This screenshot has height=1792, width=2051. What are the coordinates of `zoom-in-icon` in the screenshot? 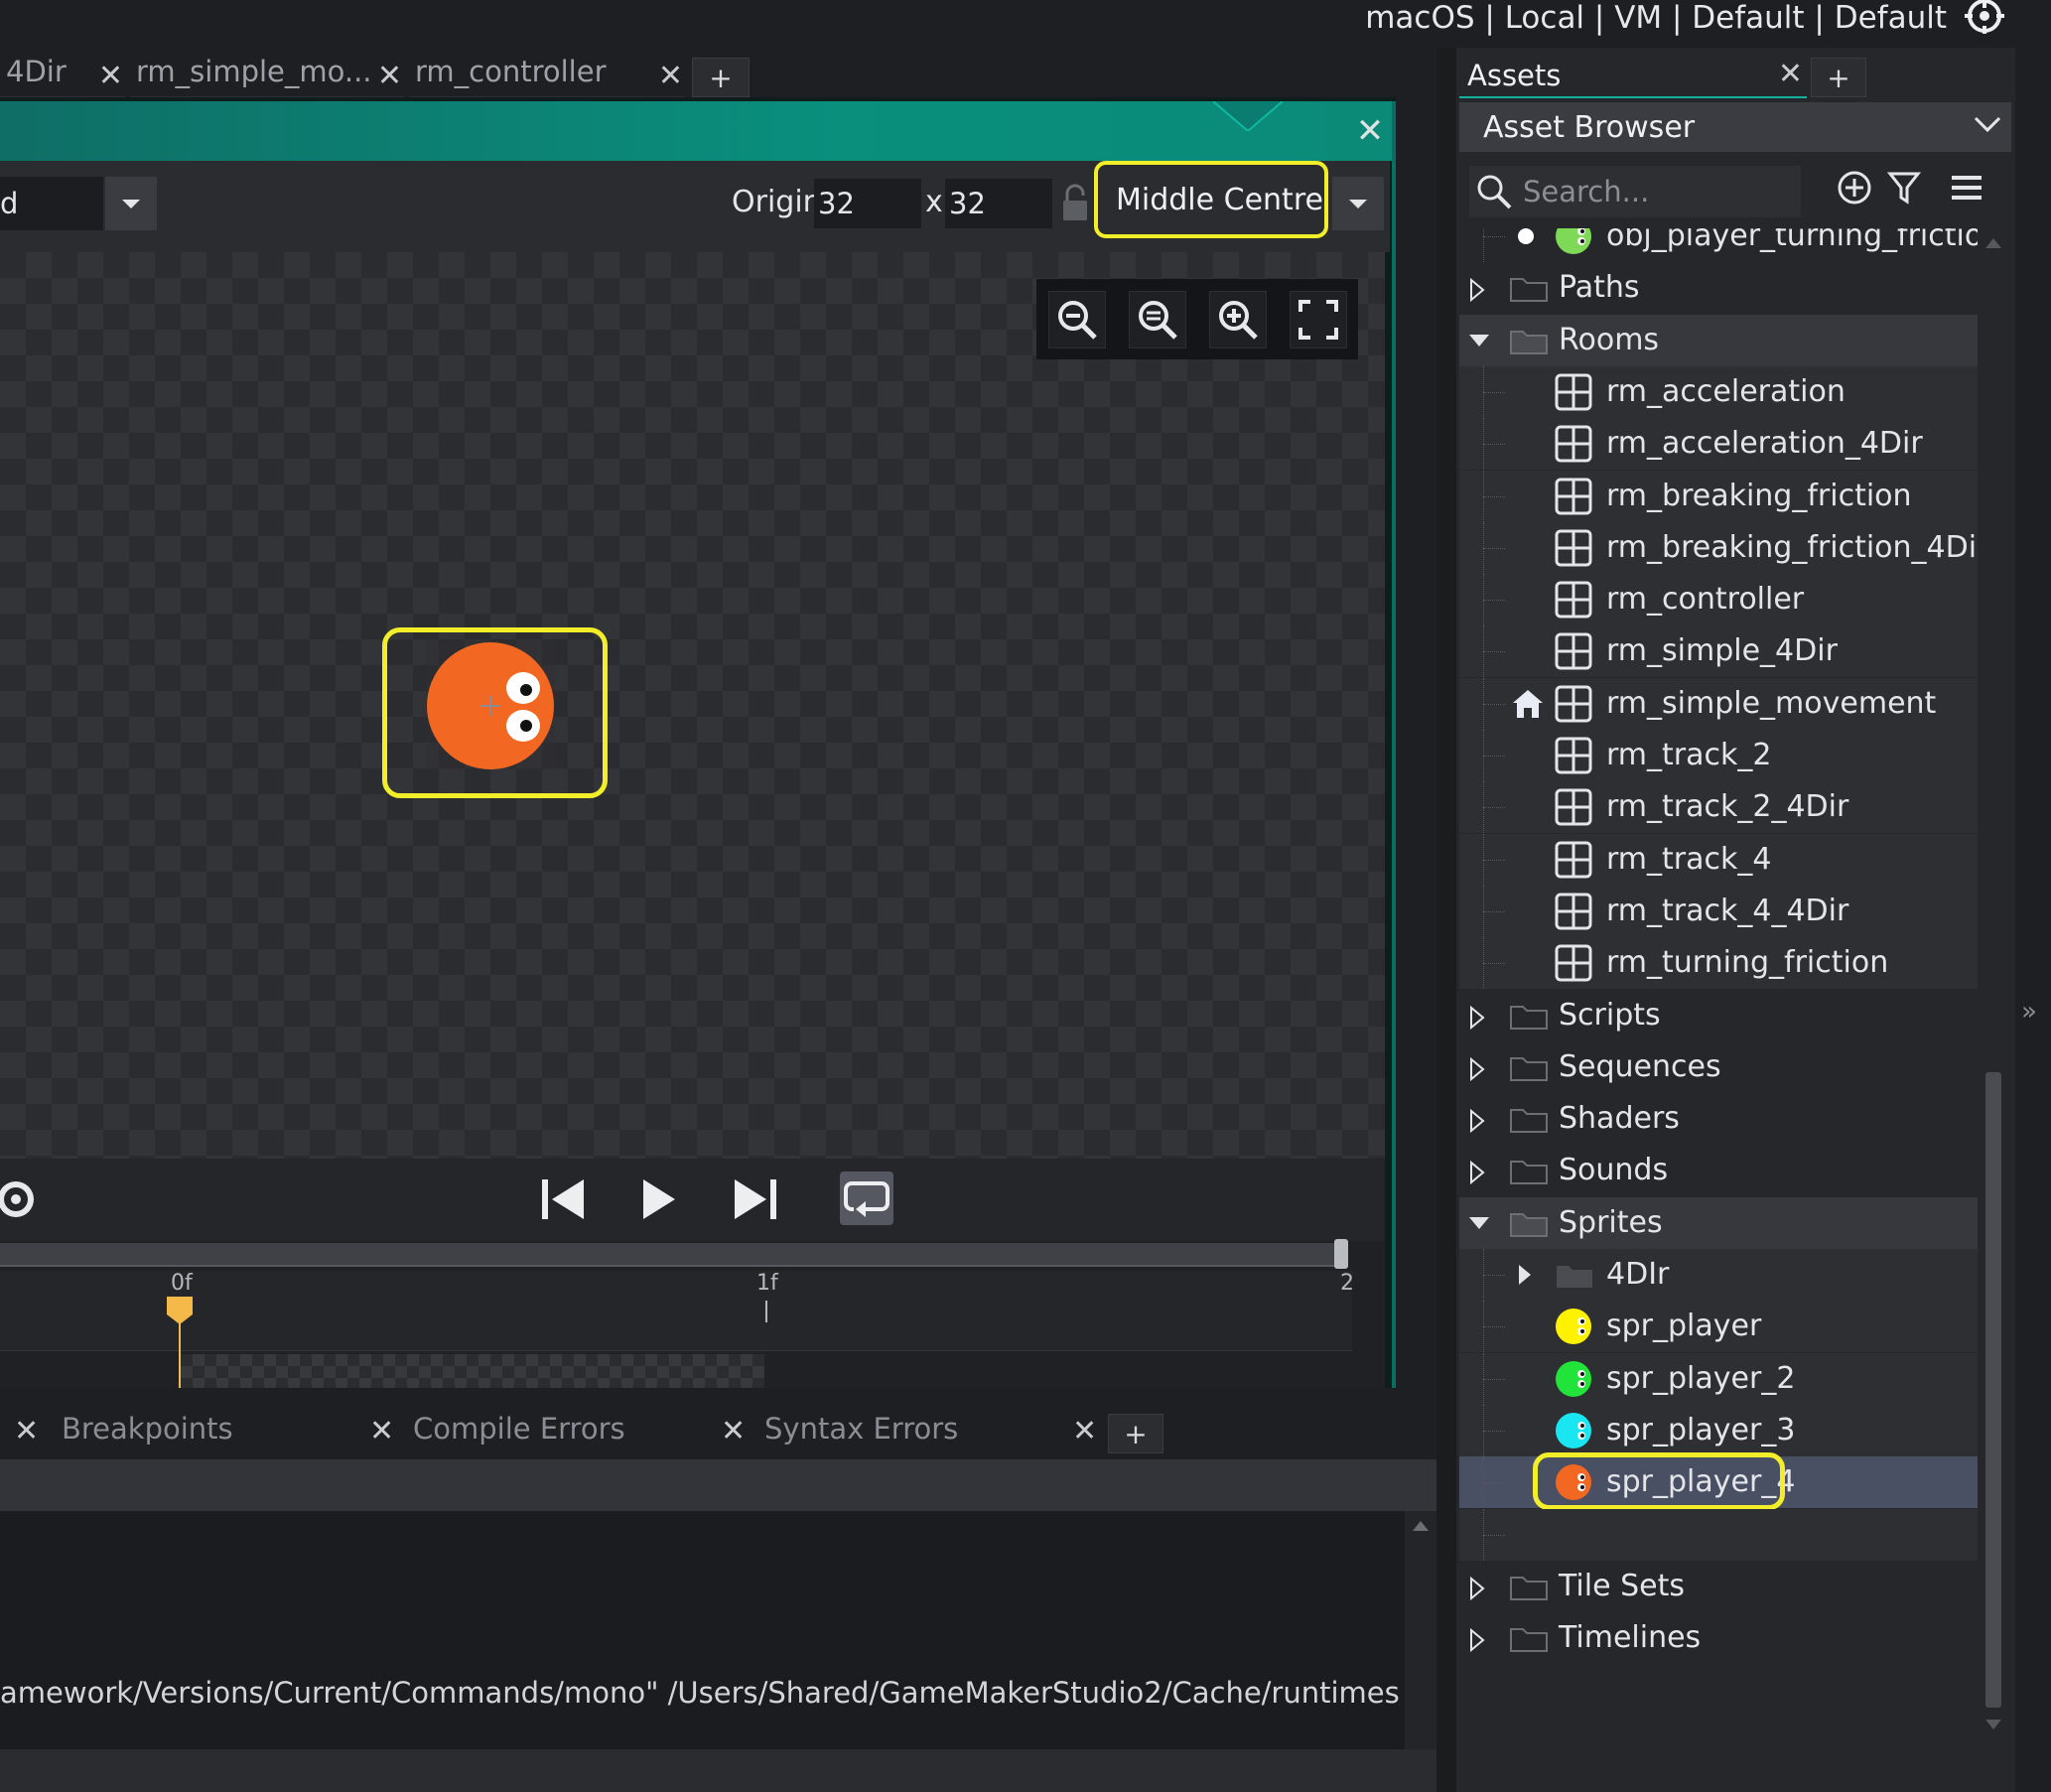 It's located at (1238, 319).